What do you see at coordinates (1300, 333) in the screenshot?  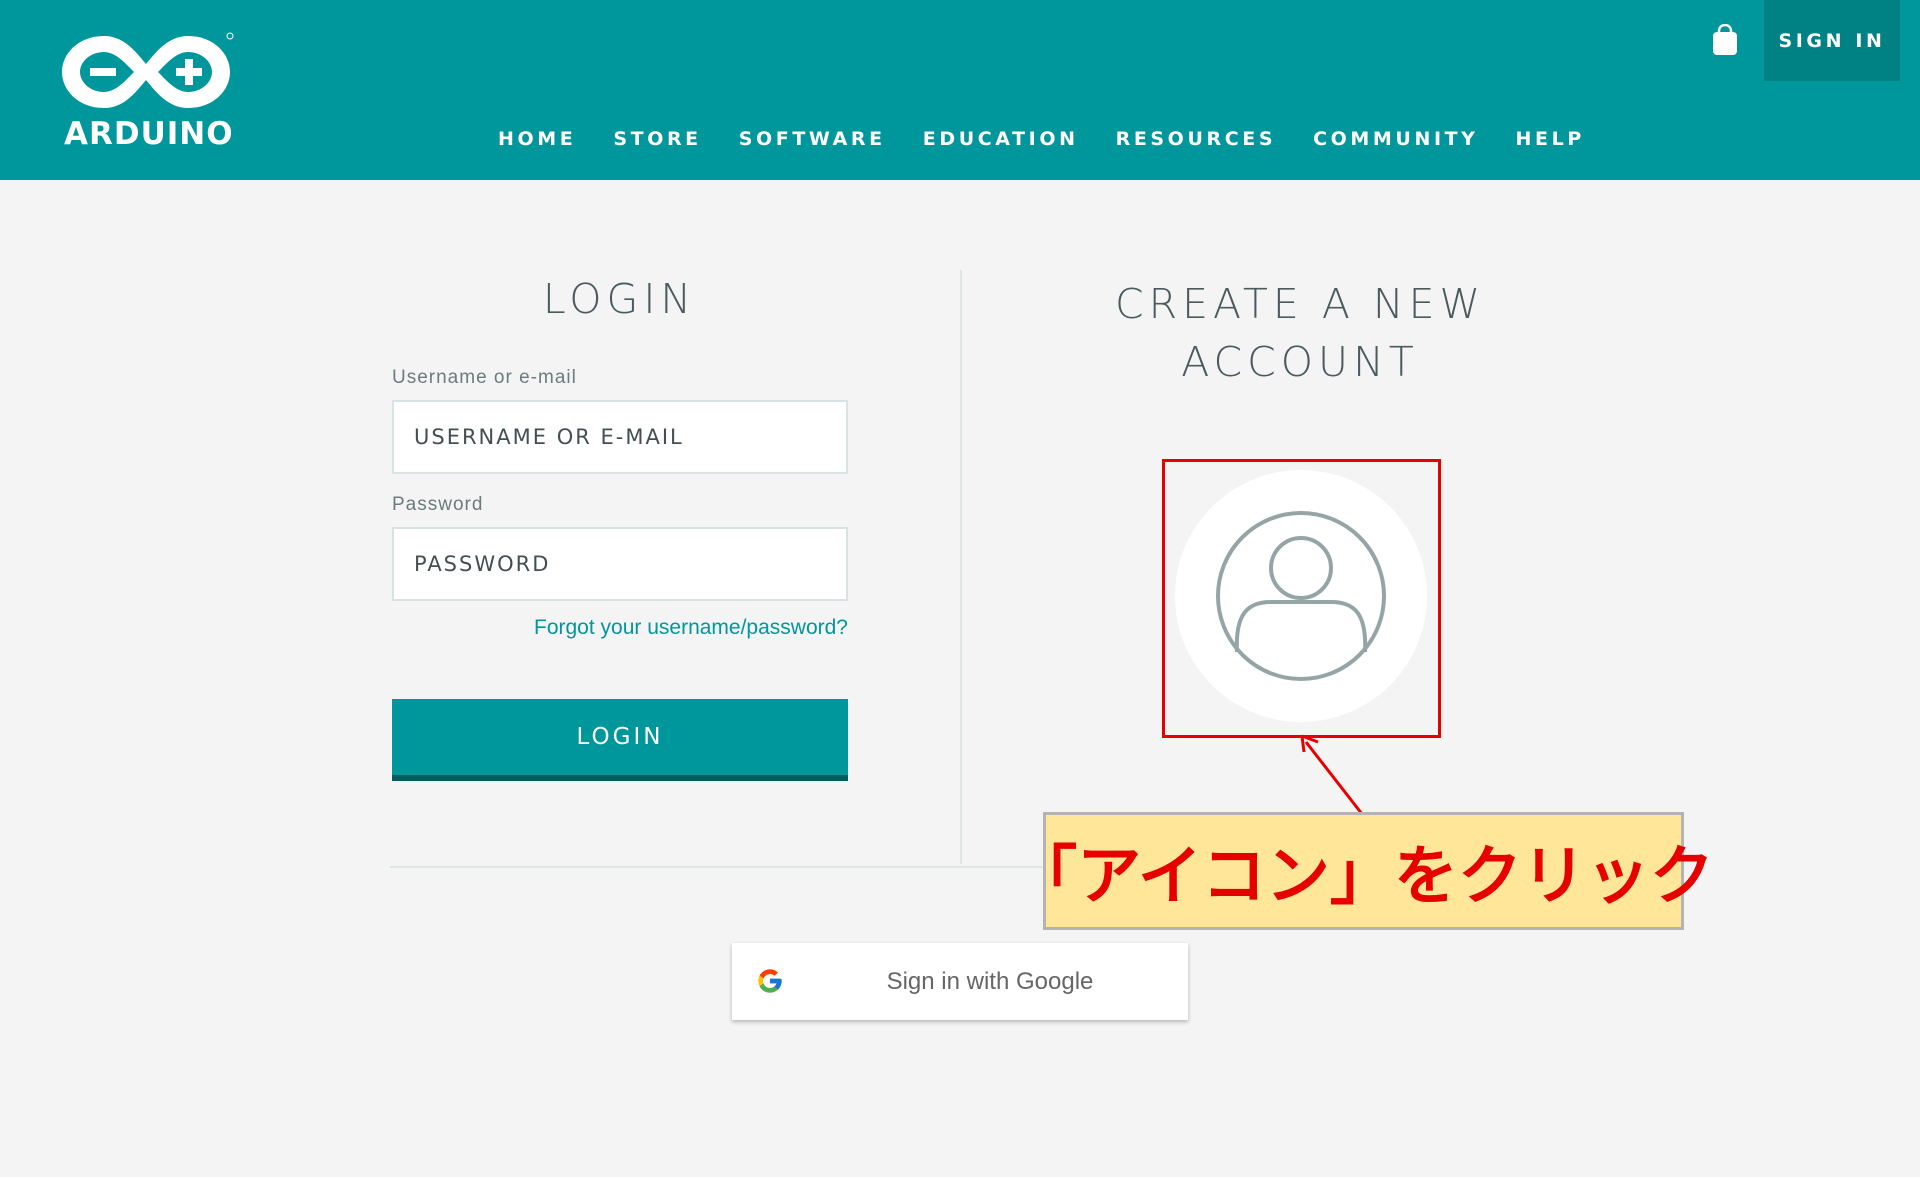 I see `create-account-title: CREATE A NEW ACCOUNT` at bounding box center [1300, 333].